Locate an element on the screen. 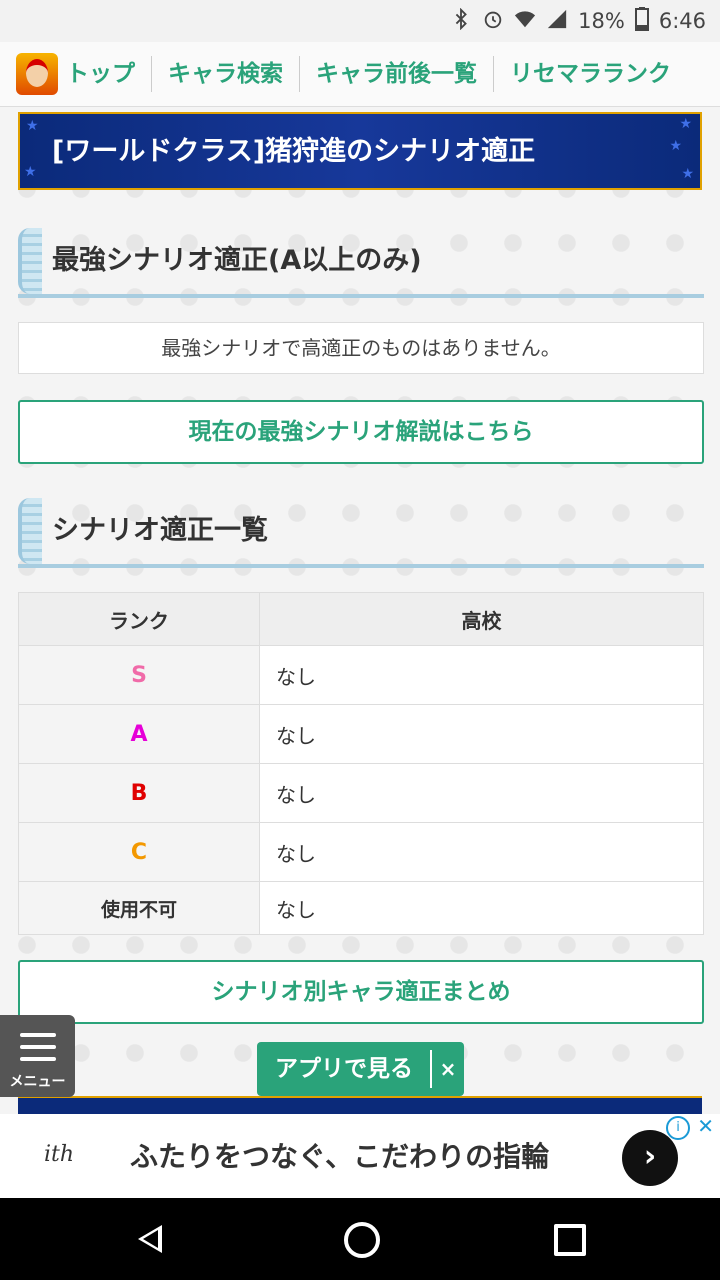 The height and width of the screenshot is (1280, 720). column-header-rank: ランク is located at coordinates (139, 619).